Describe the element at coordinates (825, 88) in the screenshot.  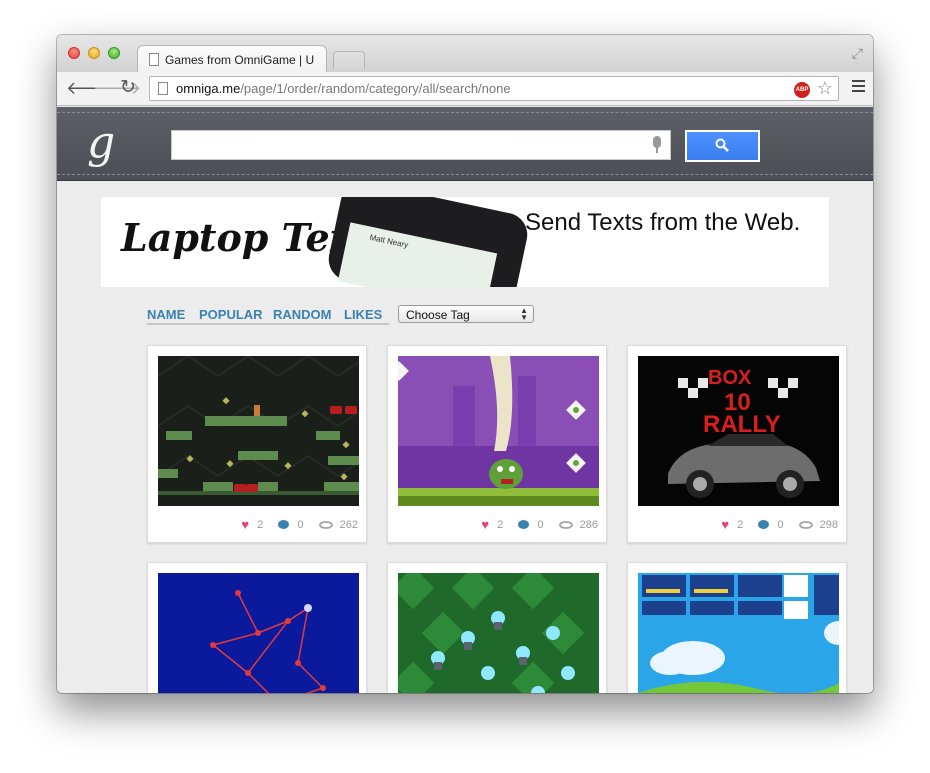
I see `bookmark-star-icon: ☆` at that location.